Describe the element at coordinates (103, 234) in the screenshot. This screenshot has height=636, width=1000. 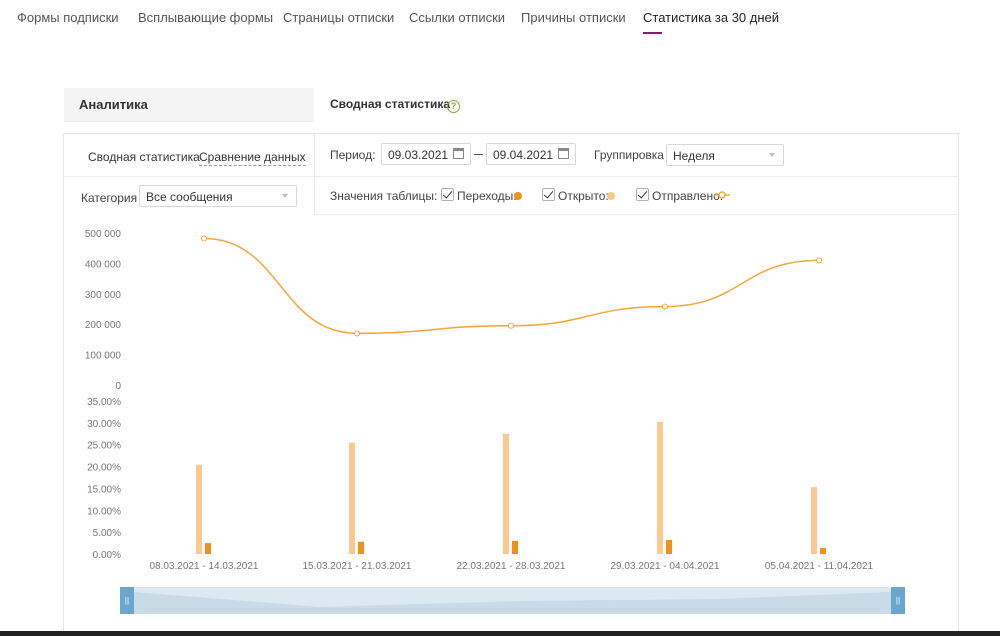
I see `line-y-tick-label: 500 000` at that location.